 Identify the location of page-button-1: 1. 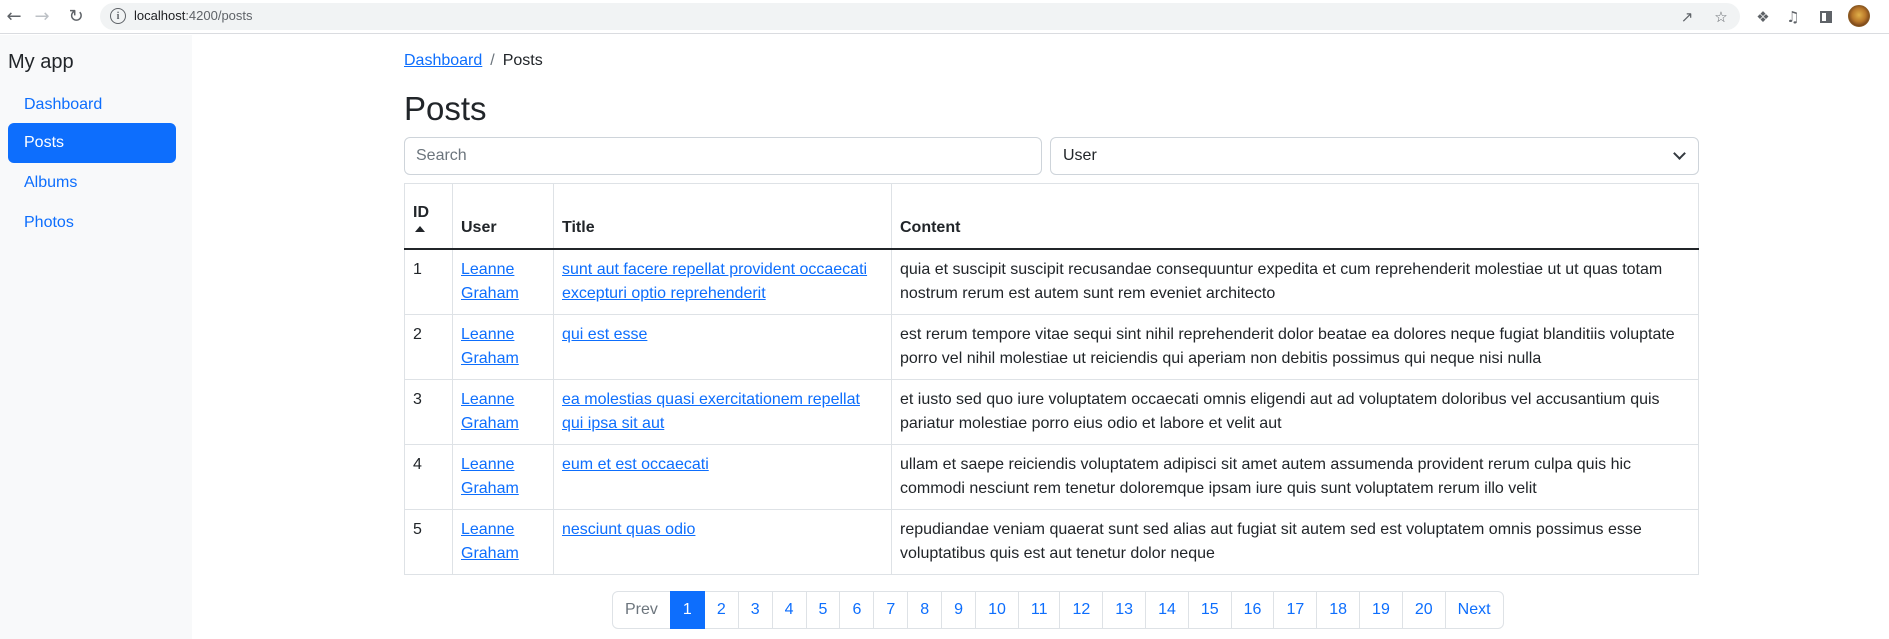
(687, 610).